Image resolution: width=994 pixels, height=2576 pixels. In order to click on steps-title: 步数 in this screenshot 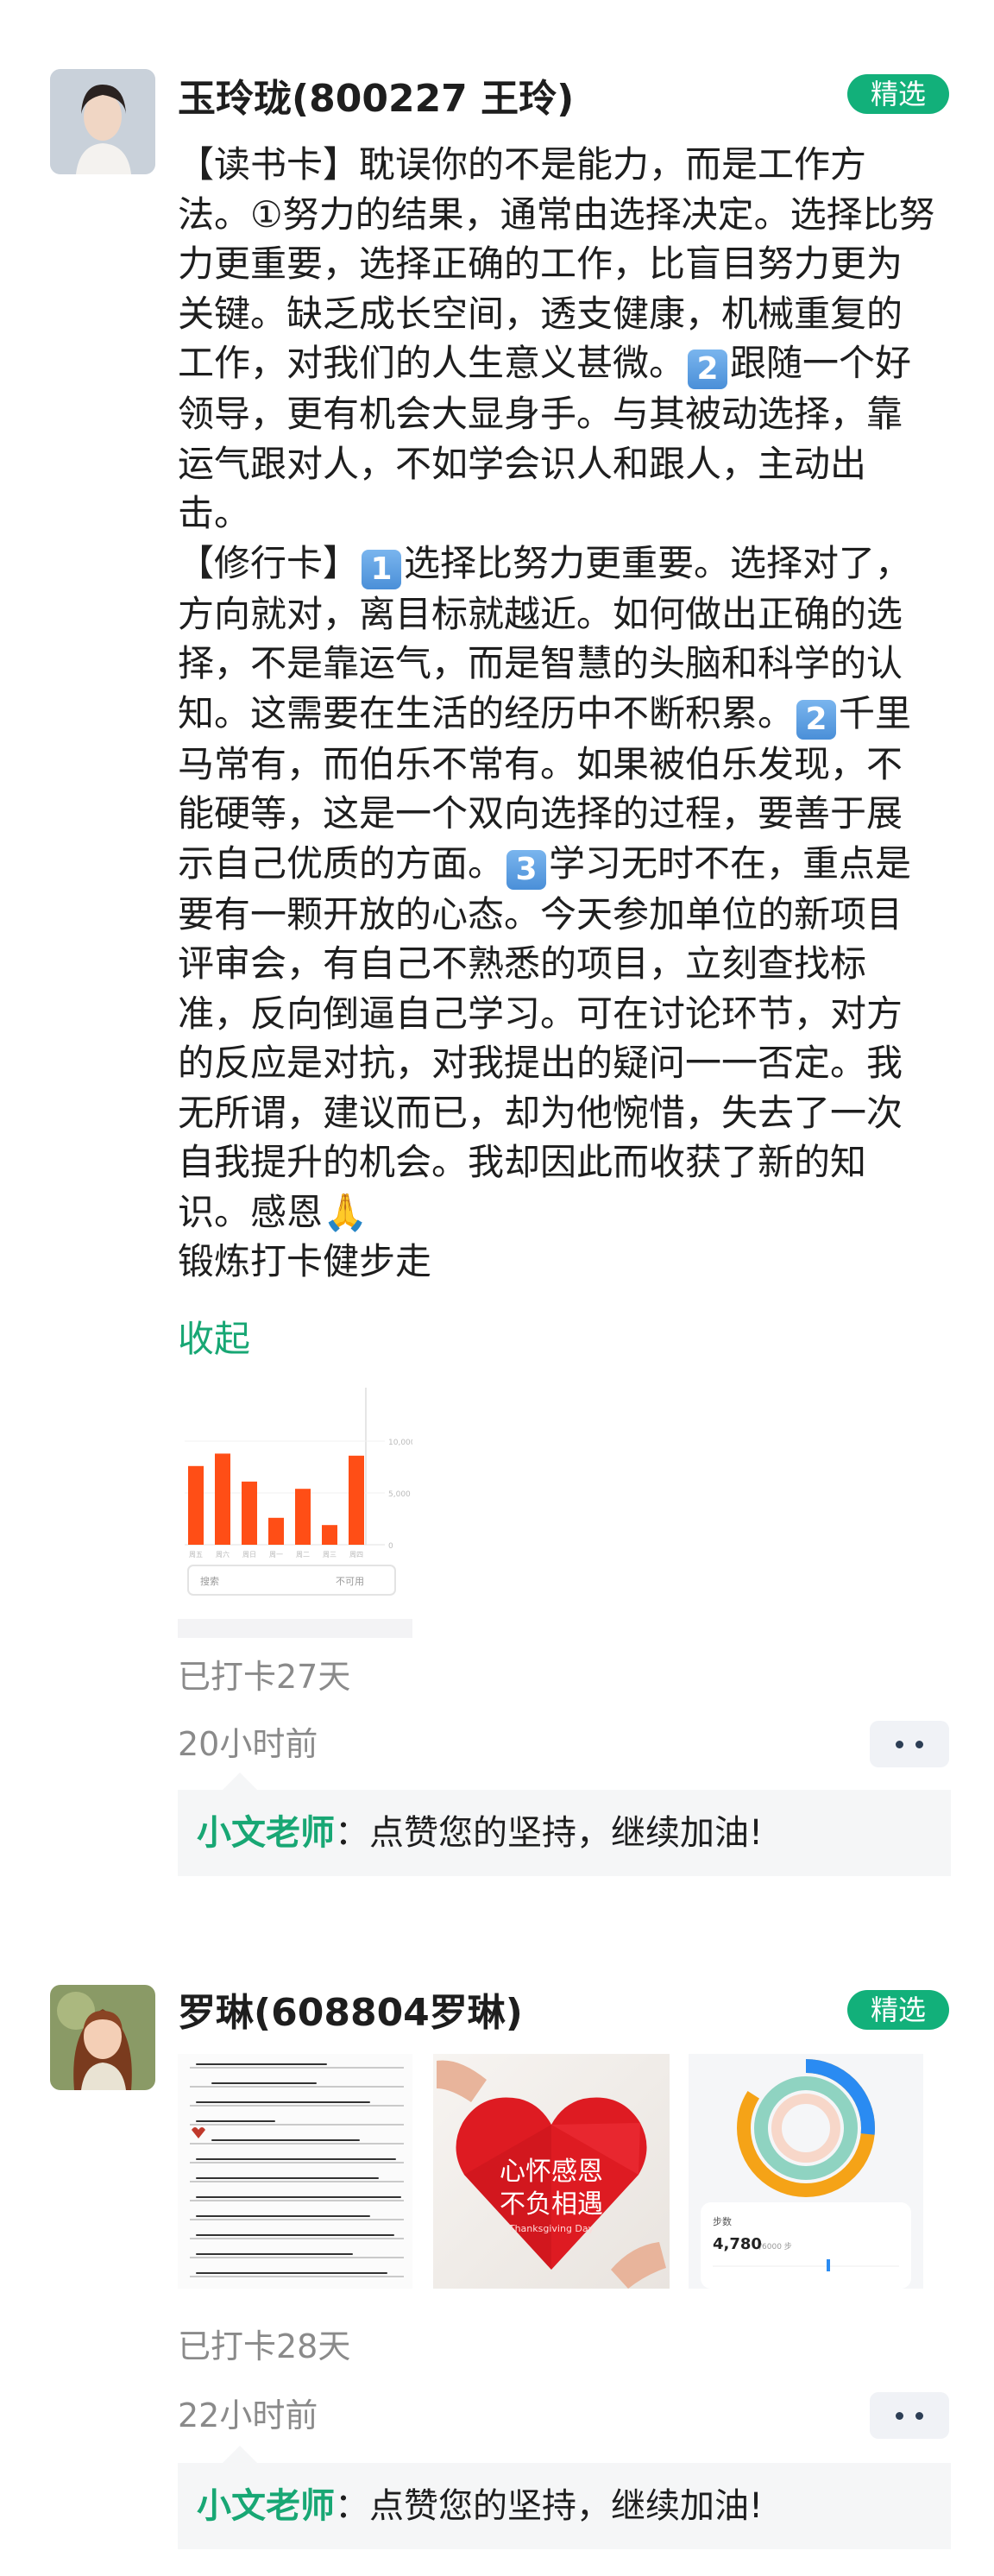, I will do `click(722, 2221)`.